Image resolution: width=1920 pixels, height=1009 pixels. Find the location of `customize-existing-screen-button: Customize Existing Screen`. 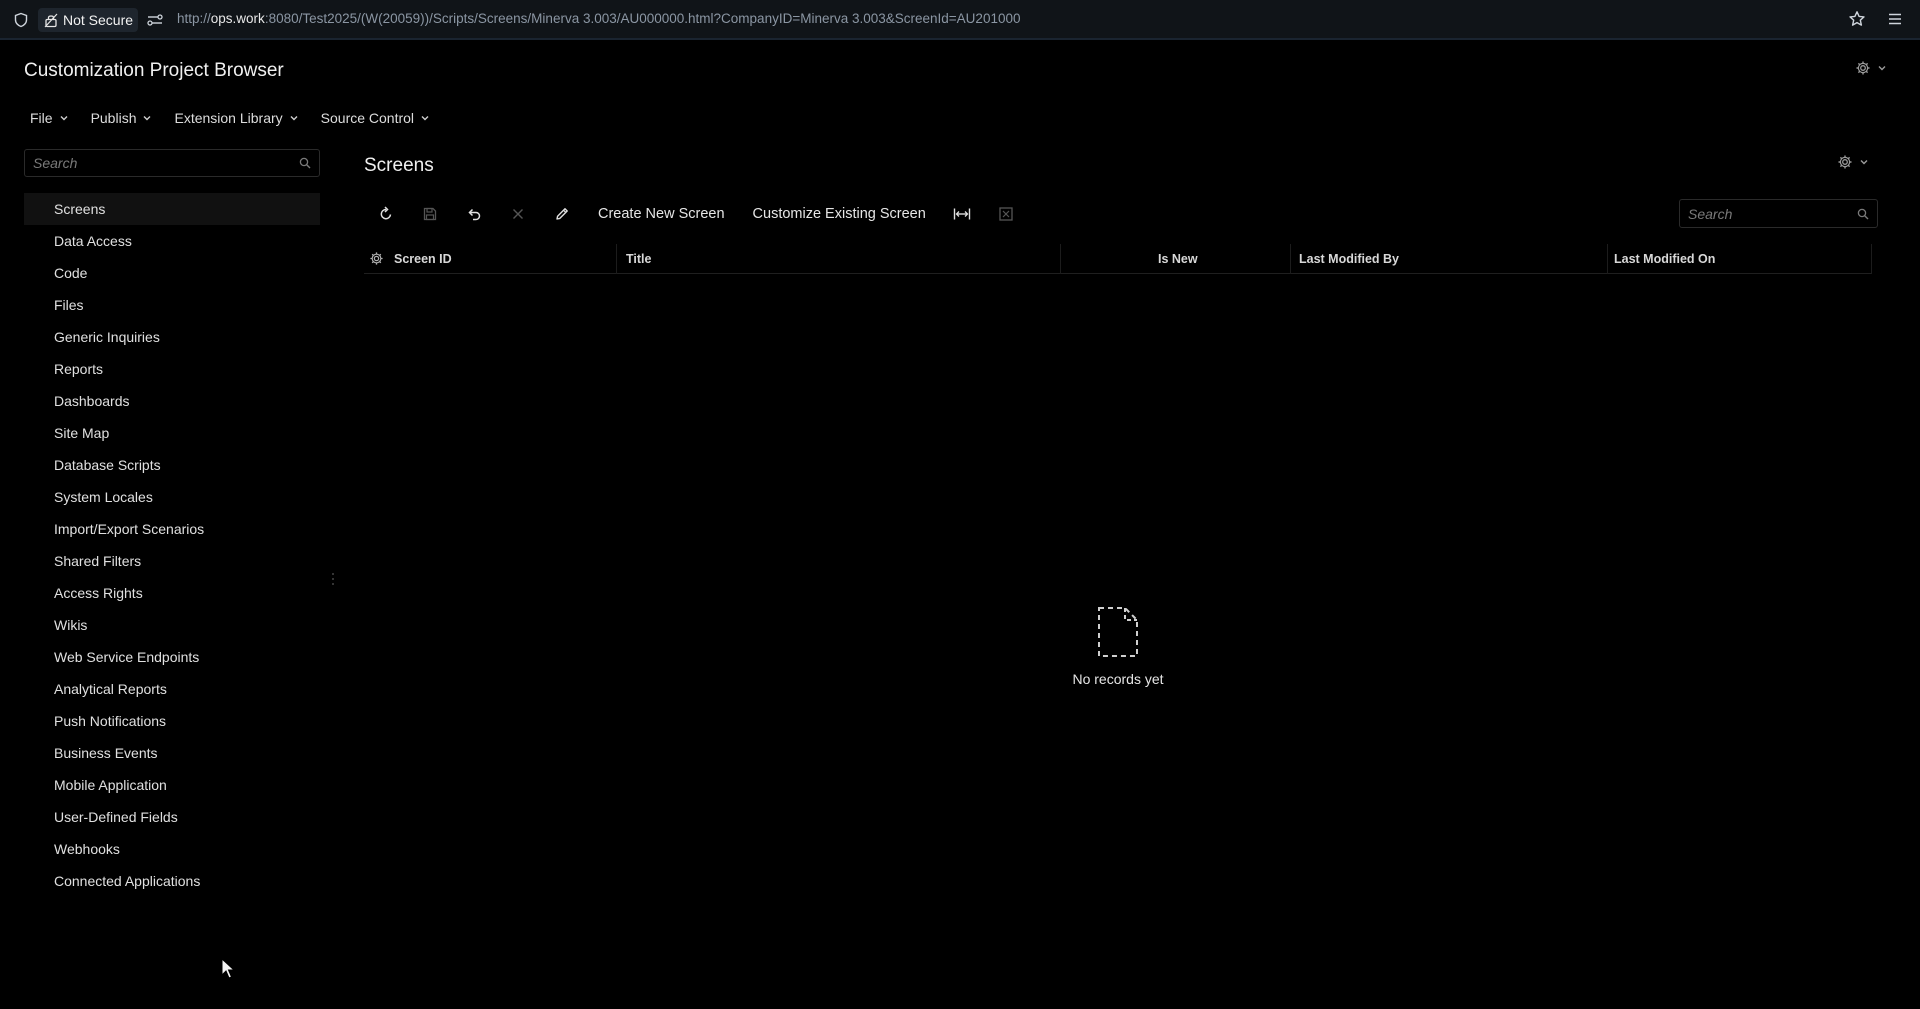

customize-existing-screen-button: Customize Existing Screen is located at coordinates (839, 214).